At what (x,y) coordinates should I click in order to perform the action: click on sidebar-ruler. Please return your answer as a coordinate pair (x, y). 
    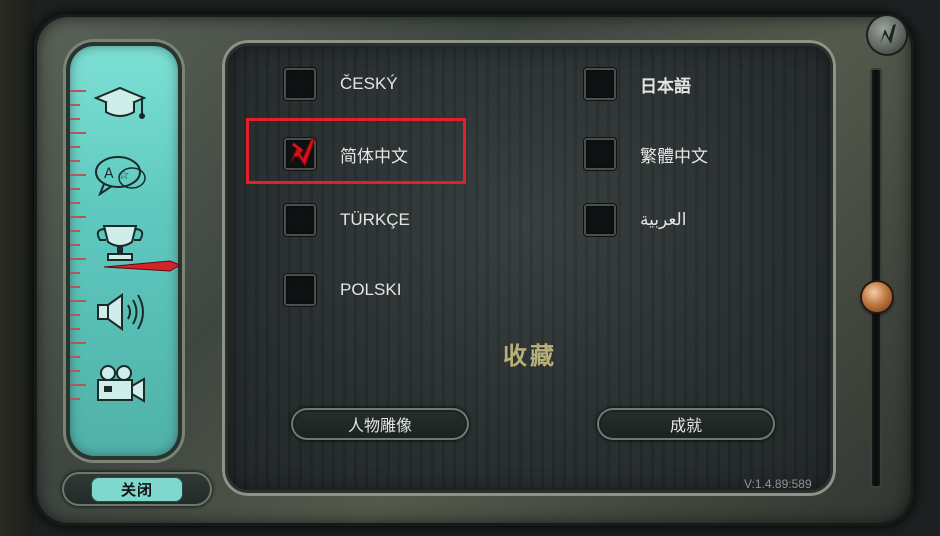
    Looking at the image, I should click on (77, 250).